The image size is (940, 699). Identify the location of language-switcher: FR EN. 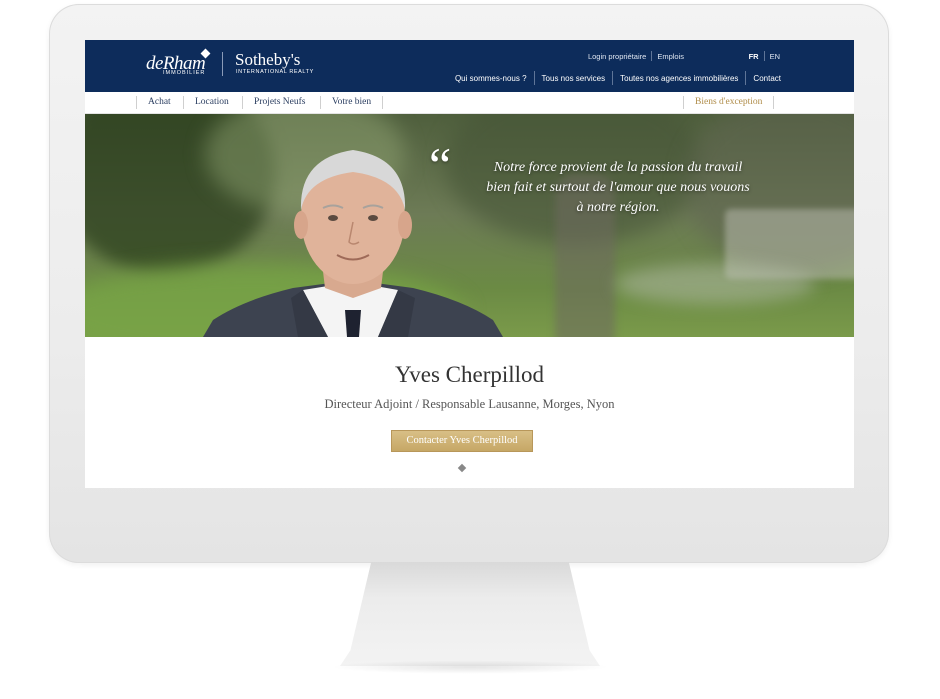
(764, 56).